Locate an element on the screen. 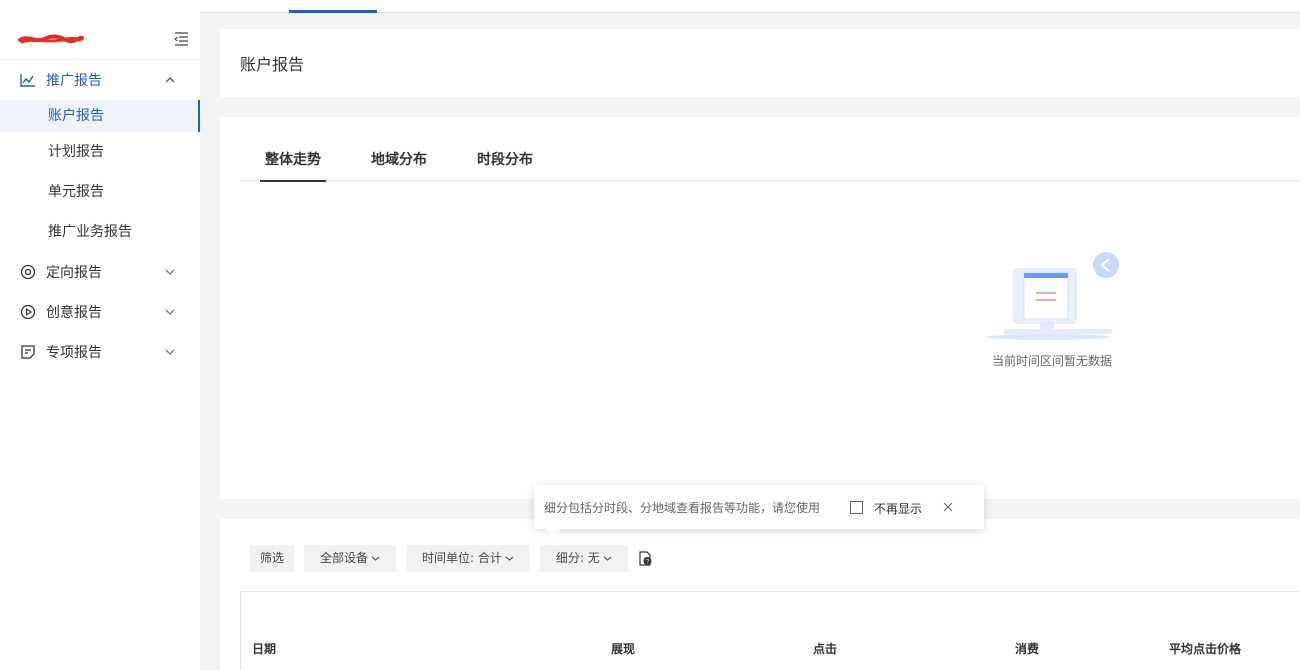 This screenshot has width=1300, height=670. page-title: 账户报告 is located at coordinates (272, 64).